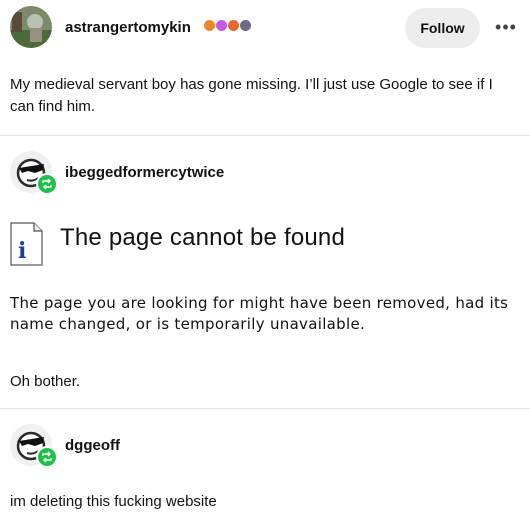 The image size is (530, 517). What do you see at coordinates (113, 501) in the screenshot?
I see `reblog-text: im deleting this fucking website` at bounding box center [113, 501].